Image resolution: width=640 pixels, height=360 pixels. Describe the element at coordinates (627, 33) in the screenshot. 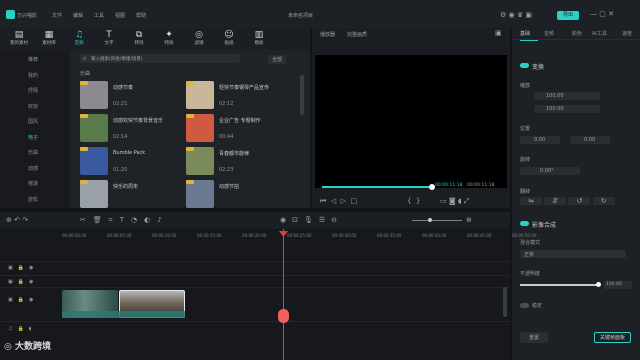

I see `tab-speed: 速度` at that location.